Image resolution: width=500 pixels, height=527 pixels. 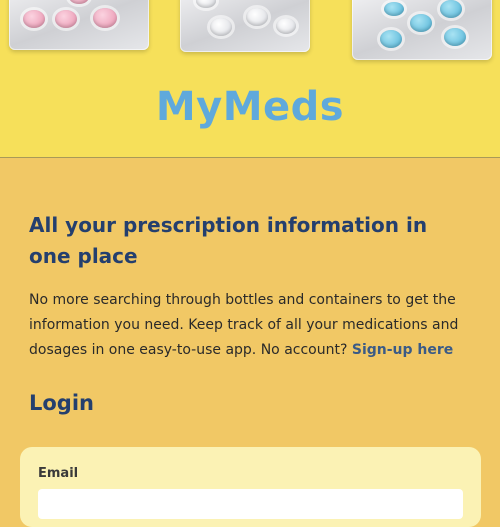 I want to click on email-label: Email, so click(x=58, y=473).